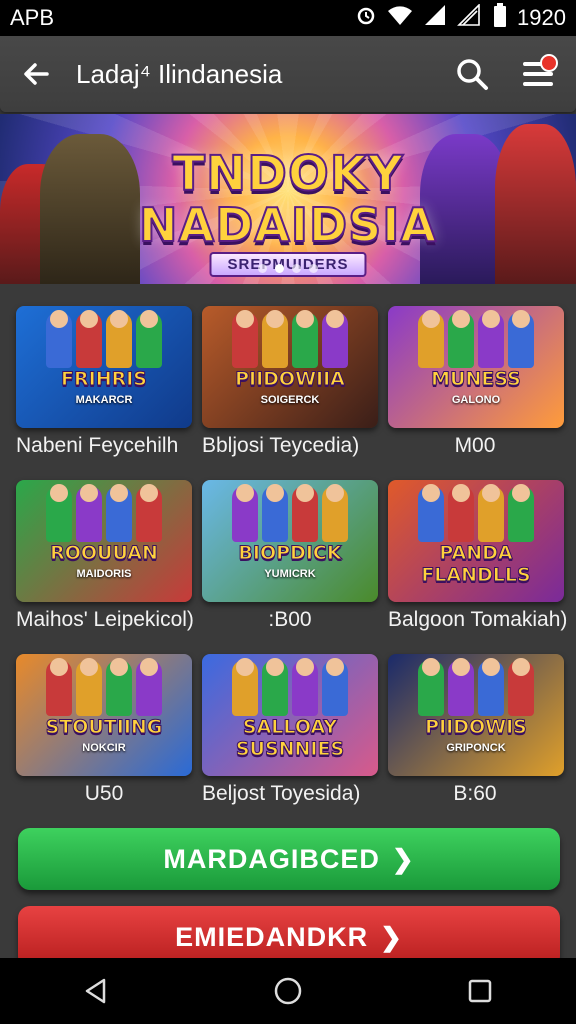 The image size is (576, 1024). I want to click on game-thumbnail: FRIHRIS MAKARCR, so click(104, 367).